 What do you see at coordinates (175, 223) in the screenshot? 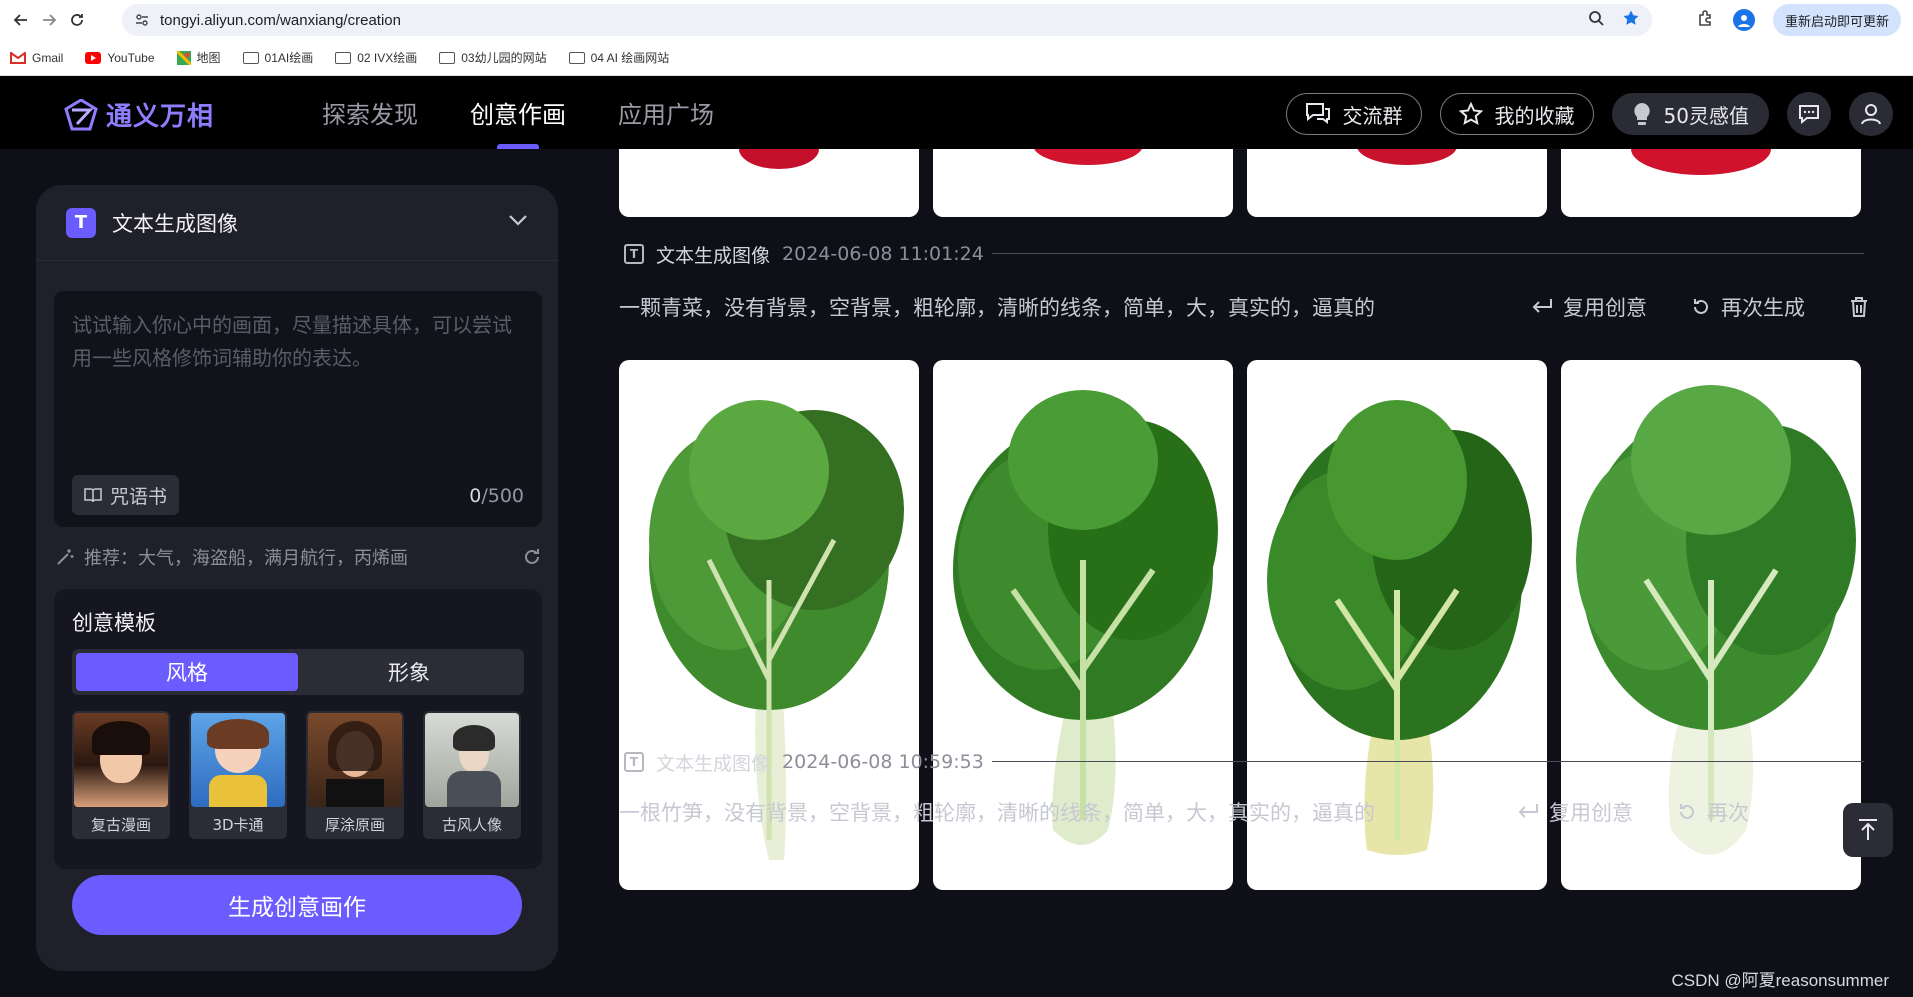
I see `mode-title: 文本生成图像` at bounding box center [175, 223].